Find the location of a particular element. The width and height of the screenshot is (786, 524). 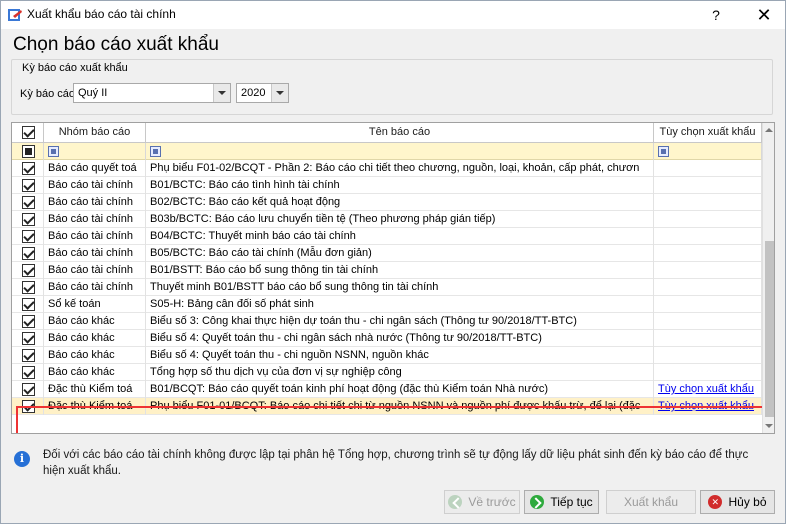

vertical-scrollbar is located at coordinates (768, 278).